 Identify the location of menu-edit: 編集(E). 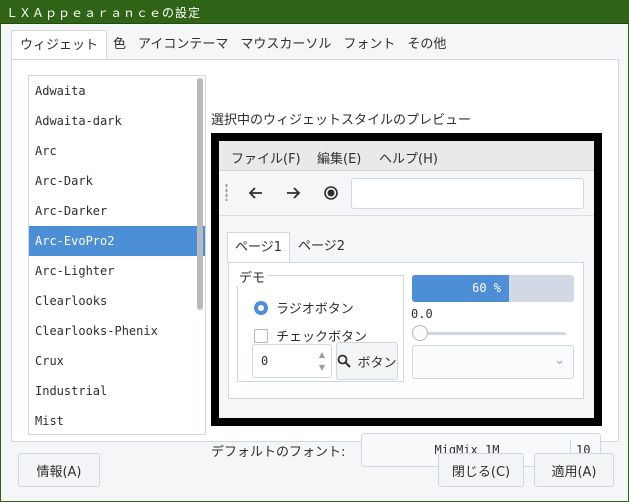
(339, 157).